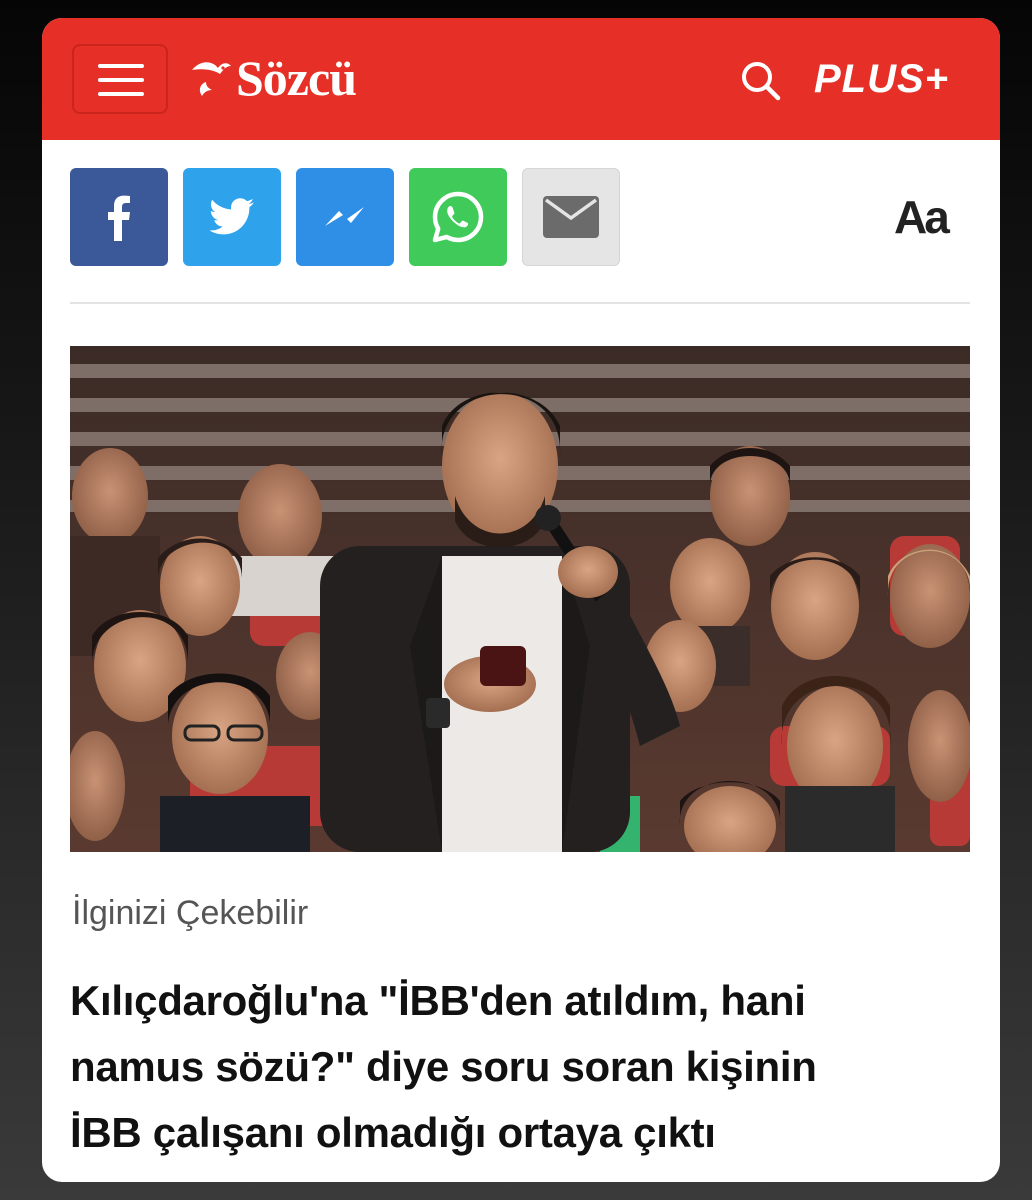 The image size is (1032, 1200). I want to click on search-icon, so click(760, 80).